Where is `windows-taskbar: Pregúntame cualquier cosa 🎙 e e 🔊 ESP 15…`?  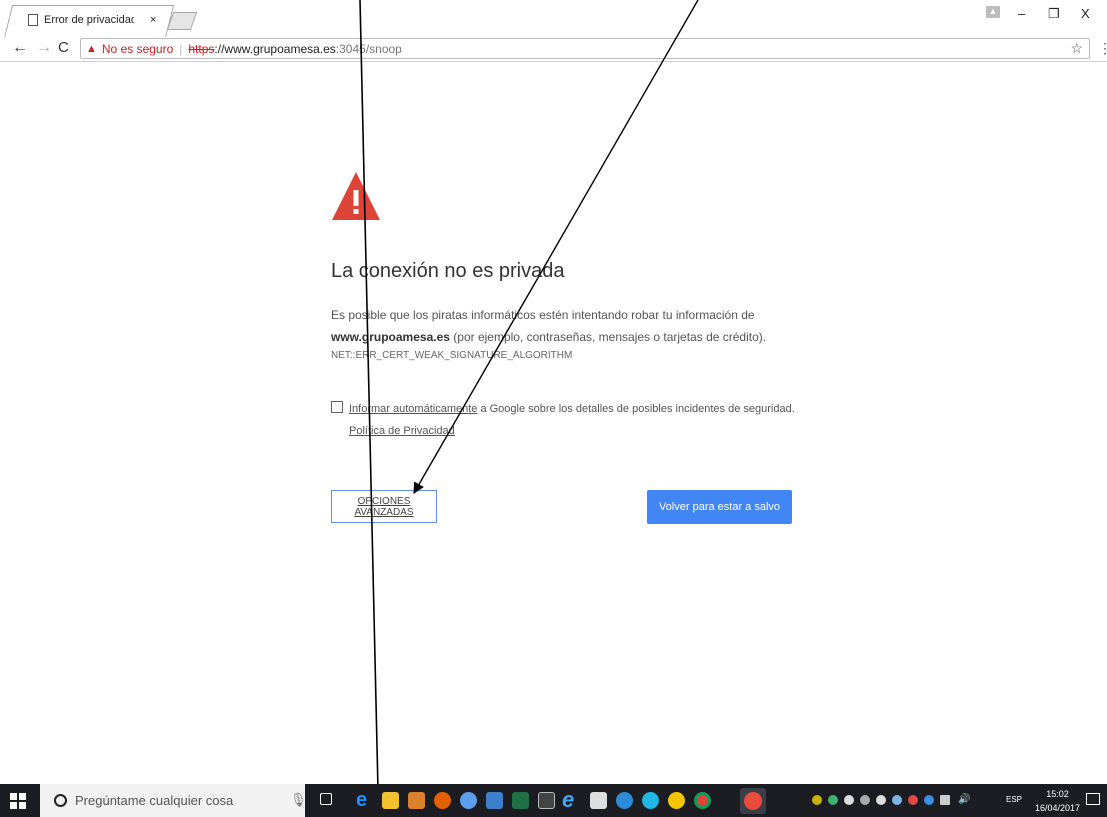
windows-taskbar: Pregúntame cualquier cosa 🎙 e e 🔊 ESP 15… is located at coordinates (553, 800).